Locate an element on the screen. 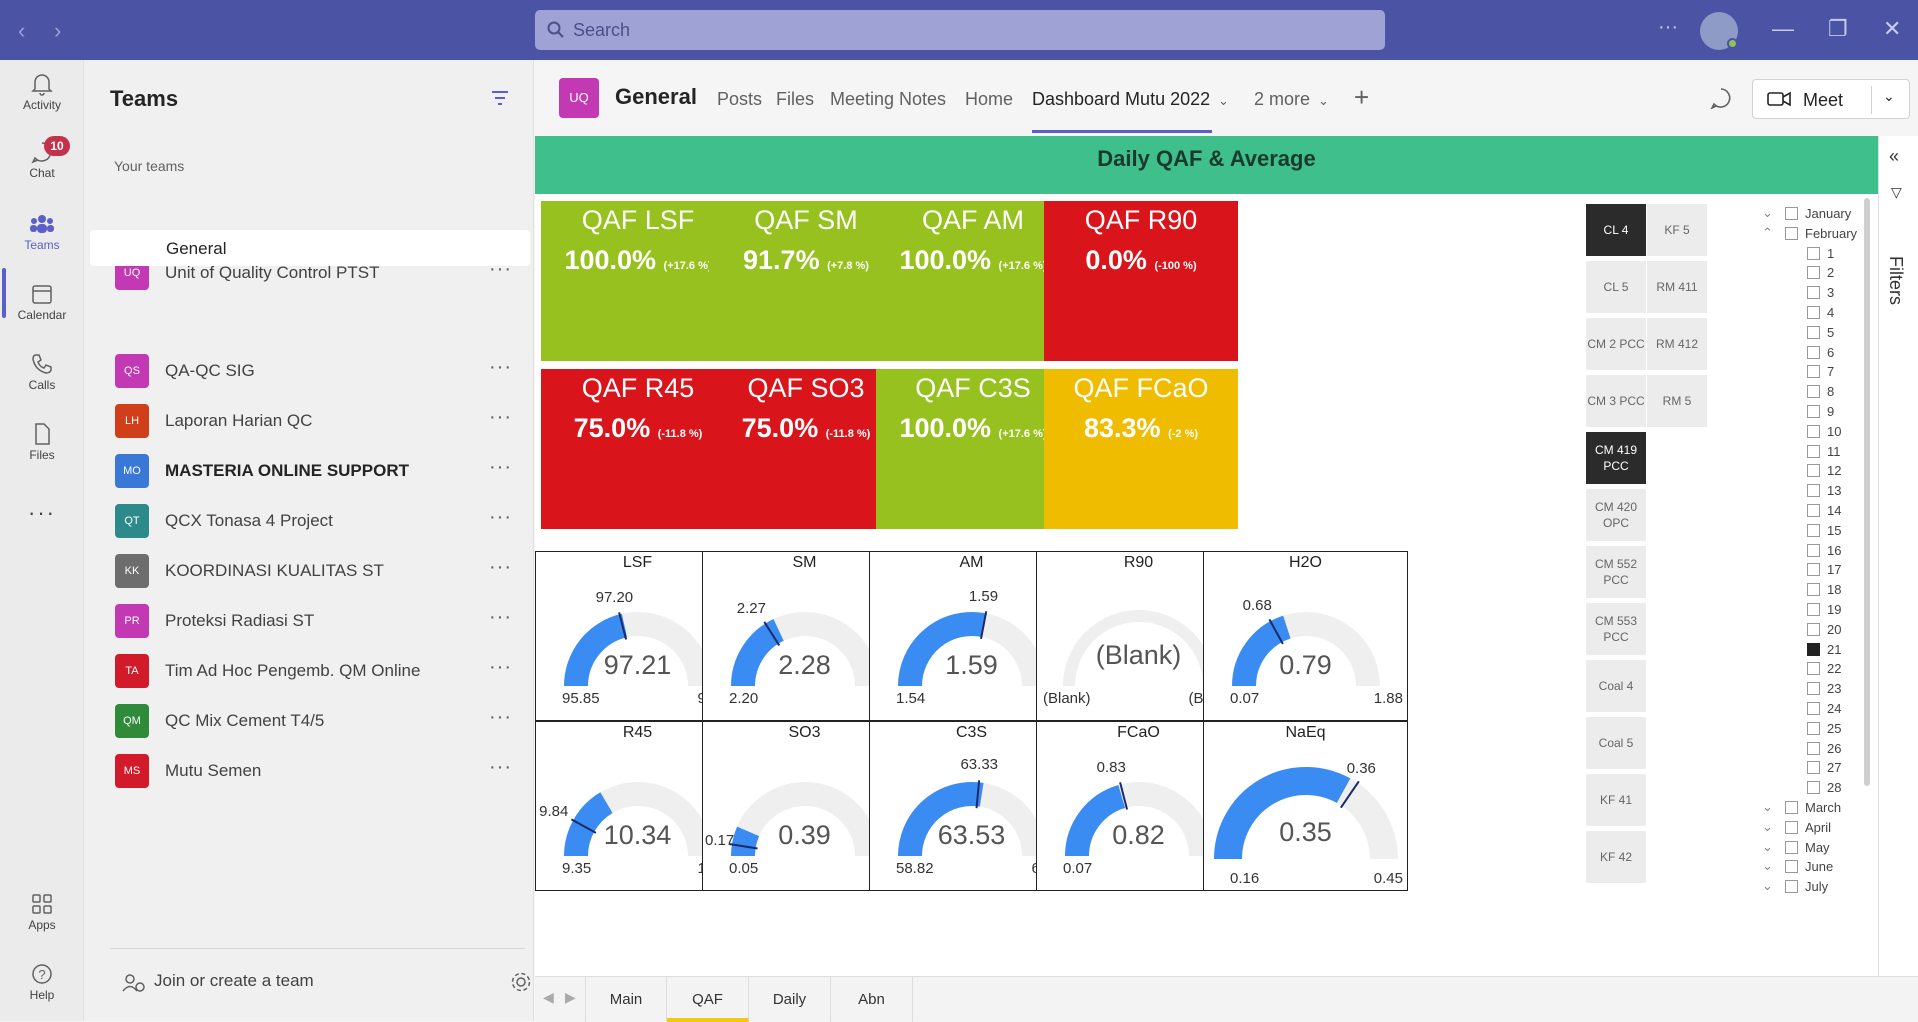 The image size is (1918, 1022). team-item: QM QC Mix Cement T4/5 ··· is located at coordinates (309, 720).